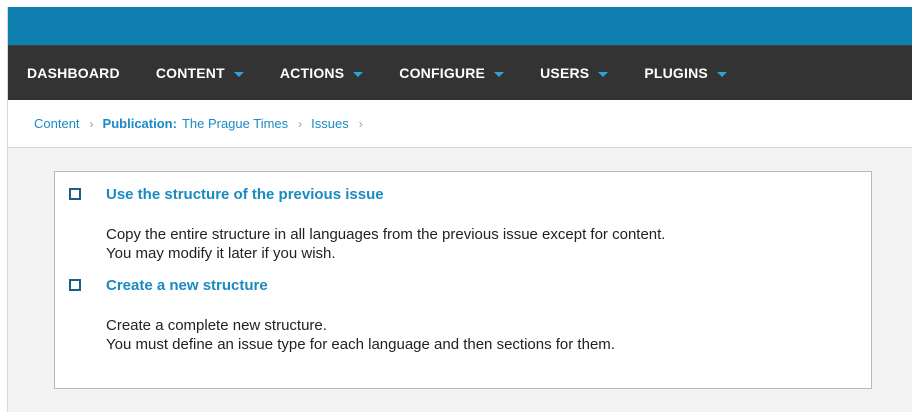 The image size is (912, 412). Describe the element at coordinates (190, 73) in the screenshot. I see `nav-content-label: CONTENT` at that location.